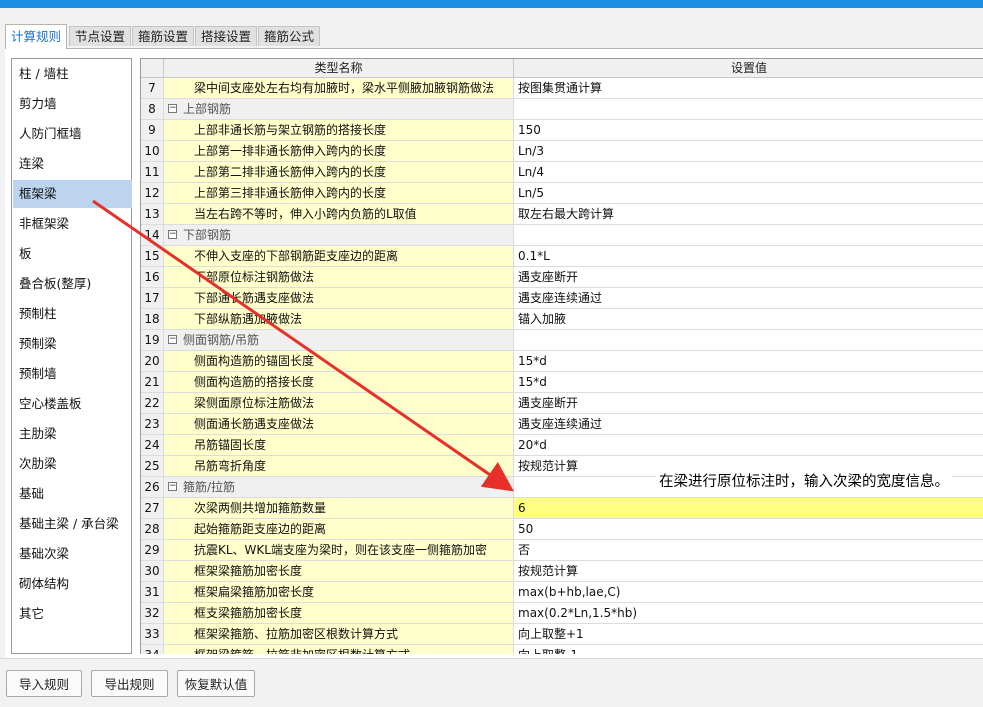  What do you see at coordinates (152, 592) in the screenshot?
I see `row-number: 31` at bounding box center [152, 592].